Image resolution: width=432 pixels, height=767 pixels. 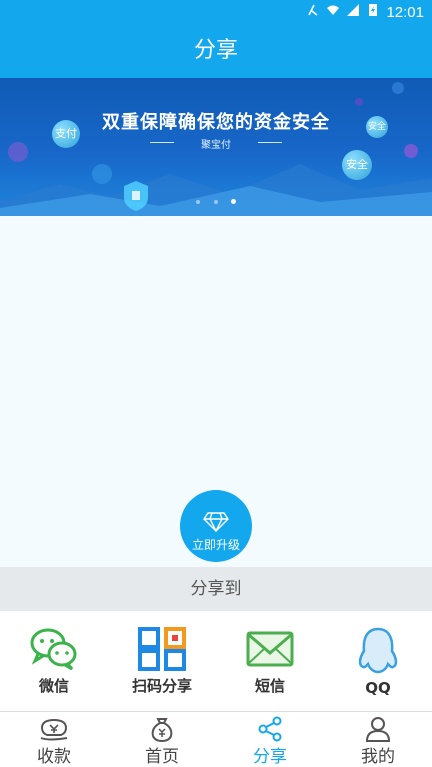 What do you see at coordinates (215, 544) in the screenshot?
I see `upgrade-label: 立即升级` at bounding box center [215, 544].